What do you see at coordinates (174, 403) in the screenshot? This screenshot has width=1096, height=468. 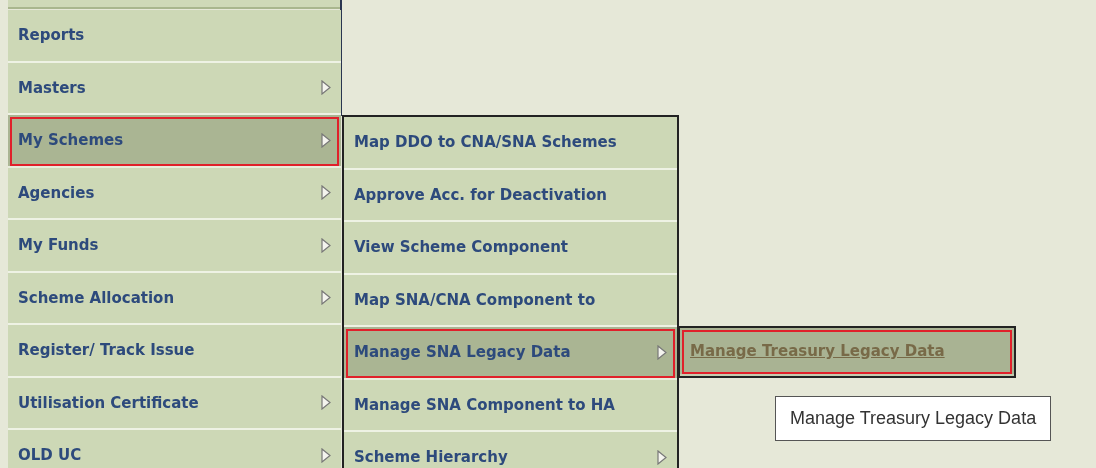 I see `menu-item: Utilisation Certificate` at bounding box center [174, 403].